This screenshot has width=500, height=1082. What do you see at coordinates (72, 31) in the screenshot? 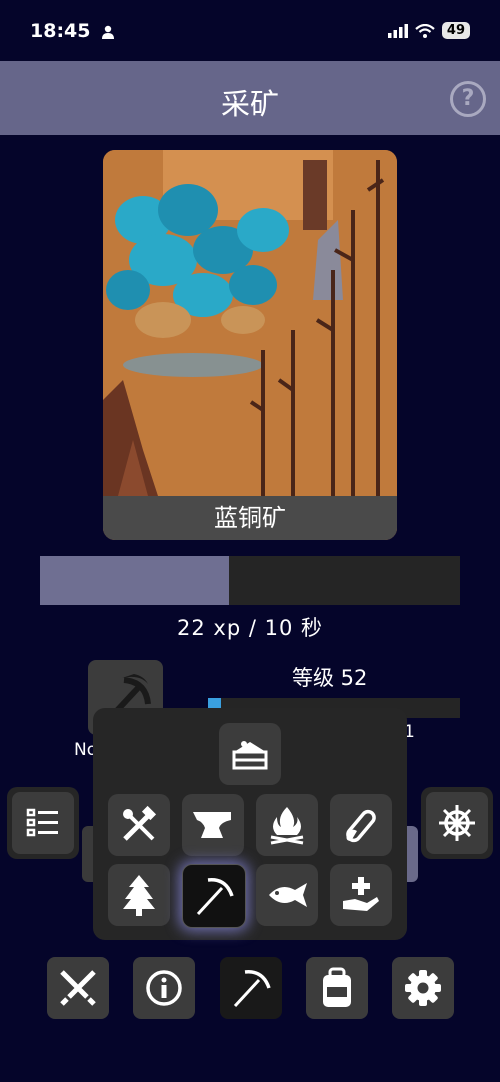
I see `status-time: 18:45` at bounding box center [72, 31].